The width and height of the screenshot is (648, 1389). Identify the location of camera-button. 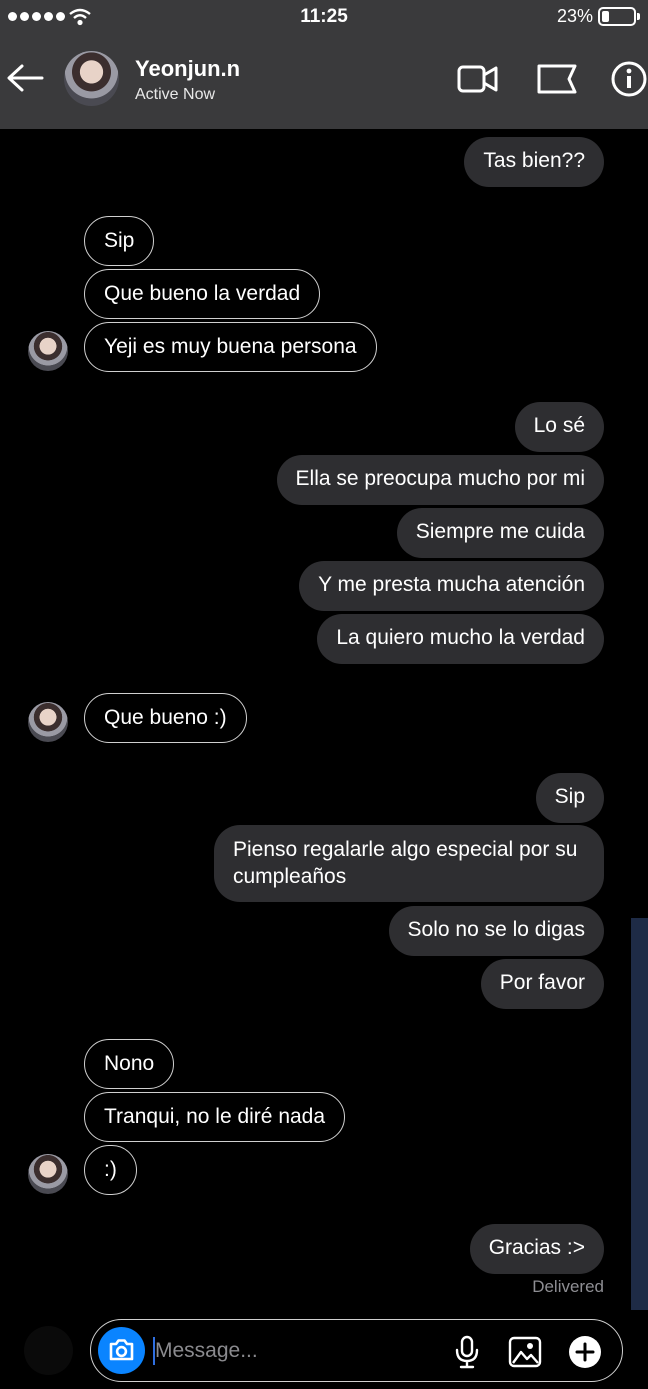
(121, 1350).